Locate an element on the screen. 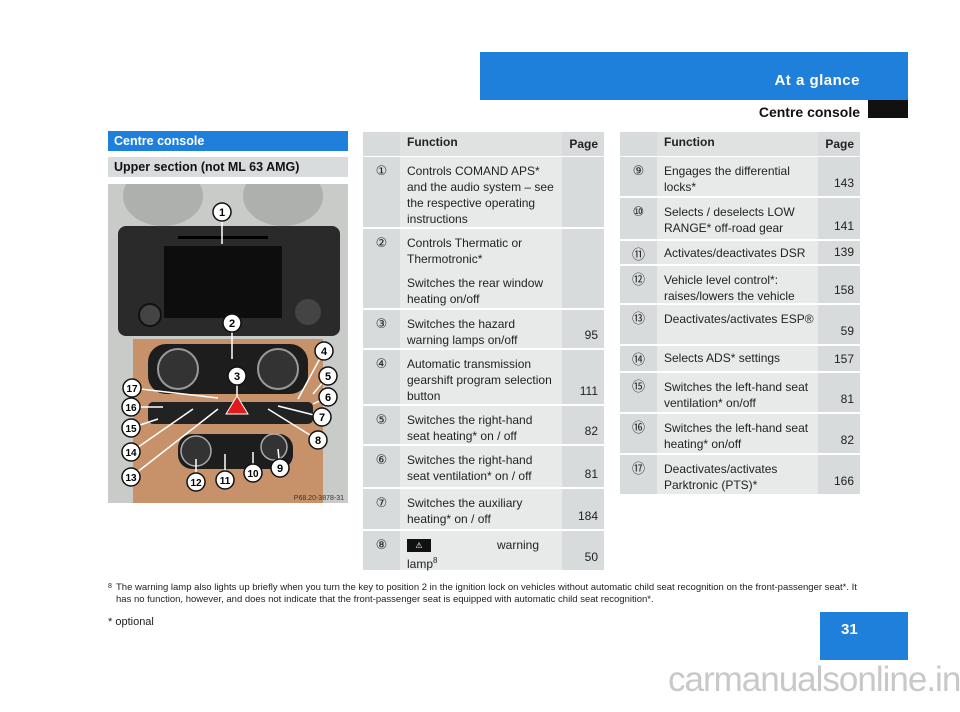 This screenshot has height=712, width=960. callout-label: 10 is located at coordinates (253, 474).